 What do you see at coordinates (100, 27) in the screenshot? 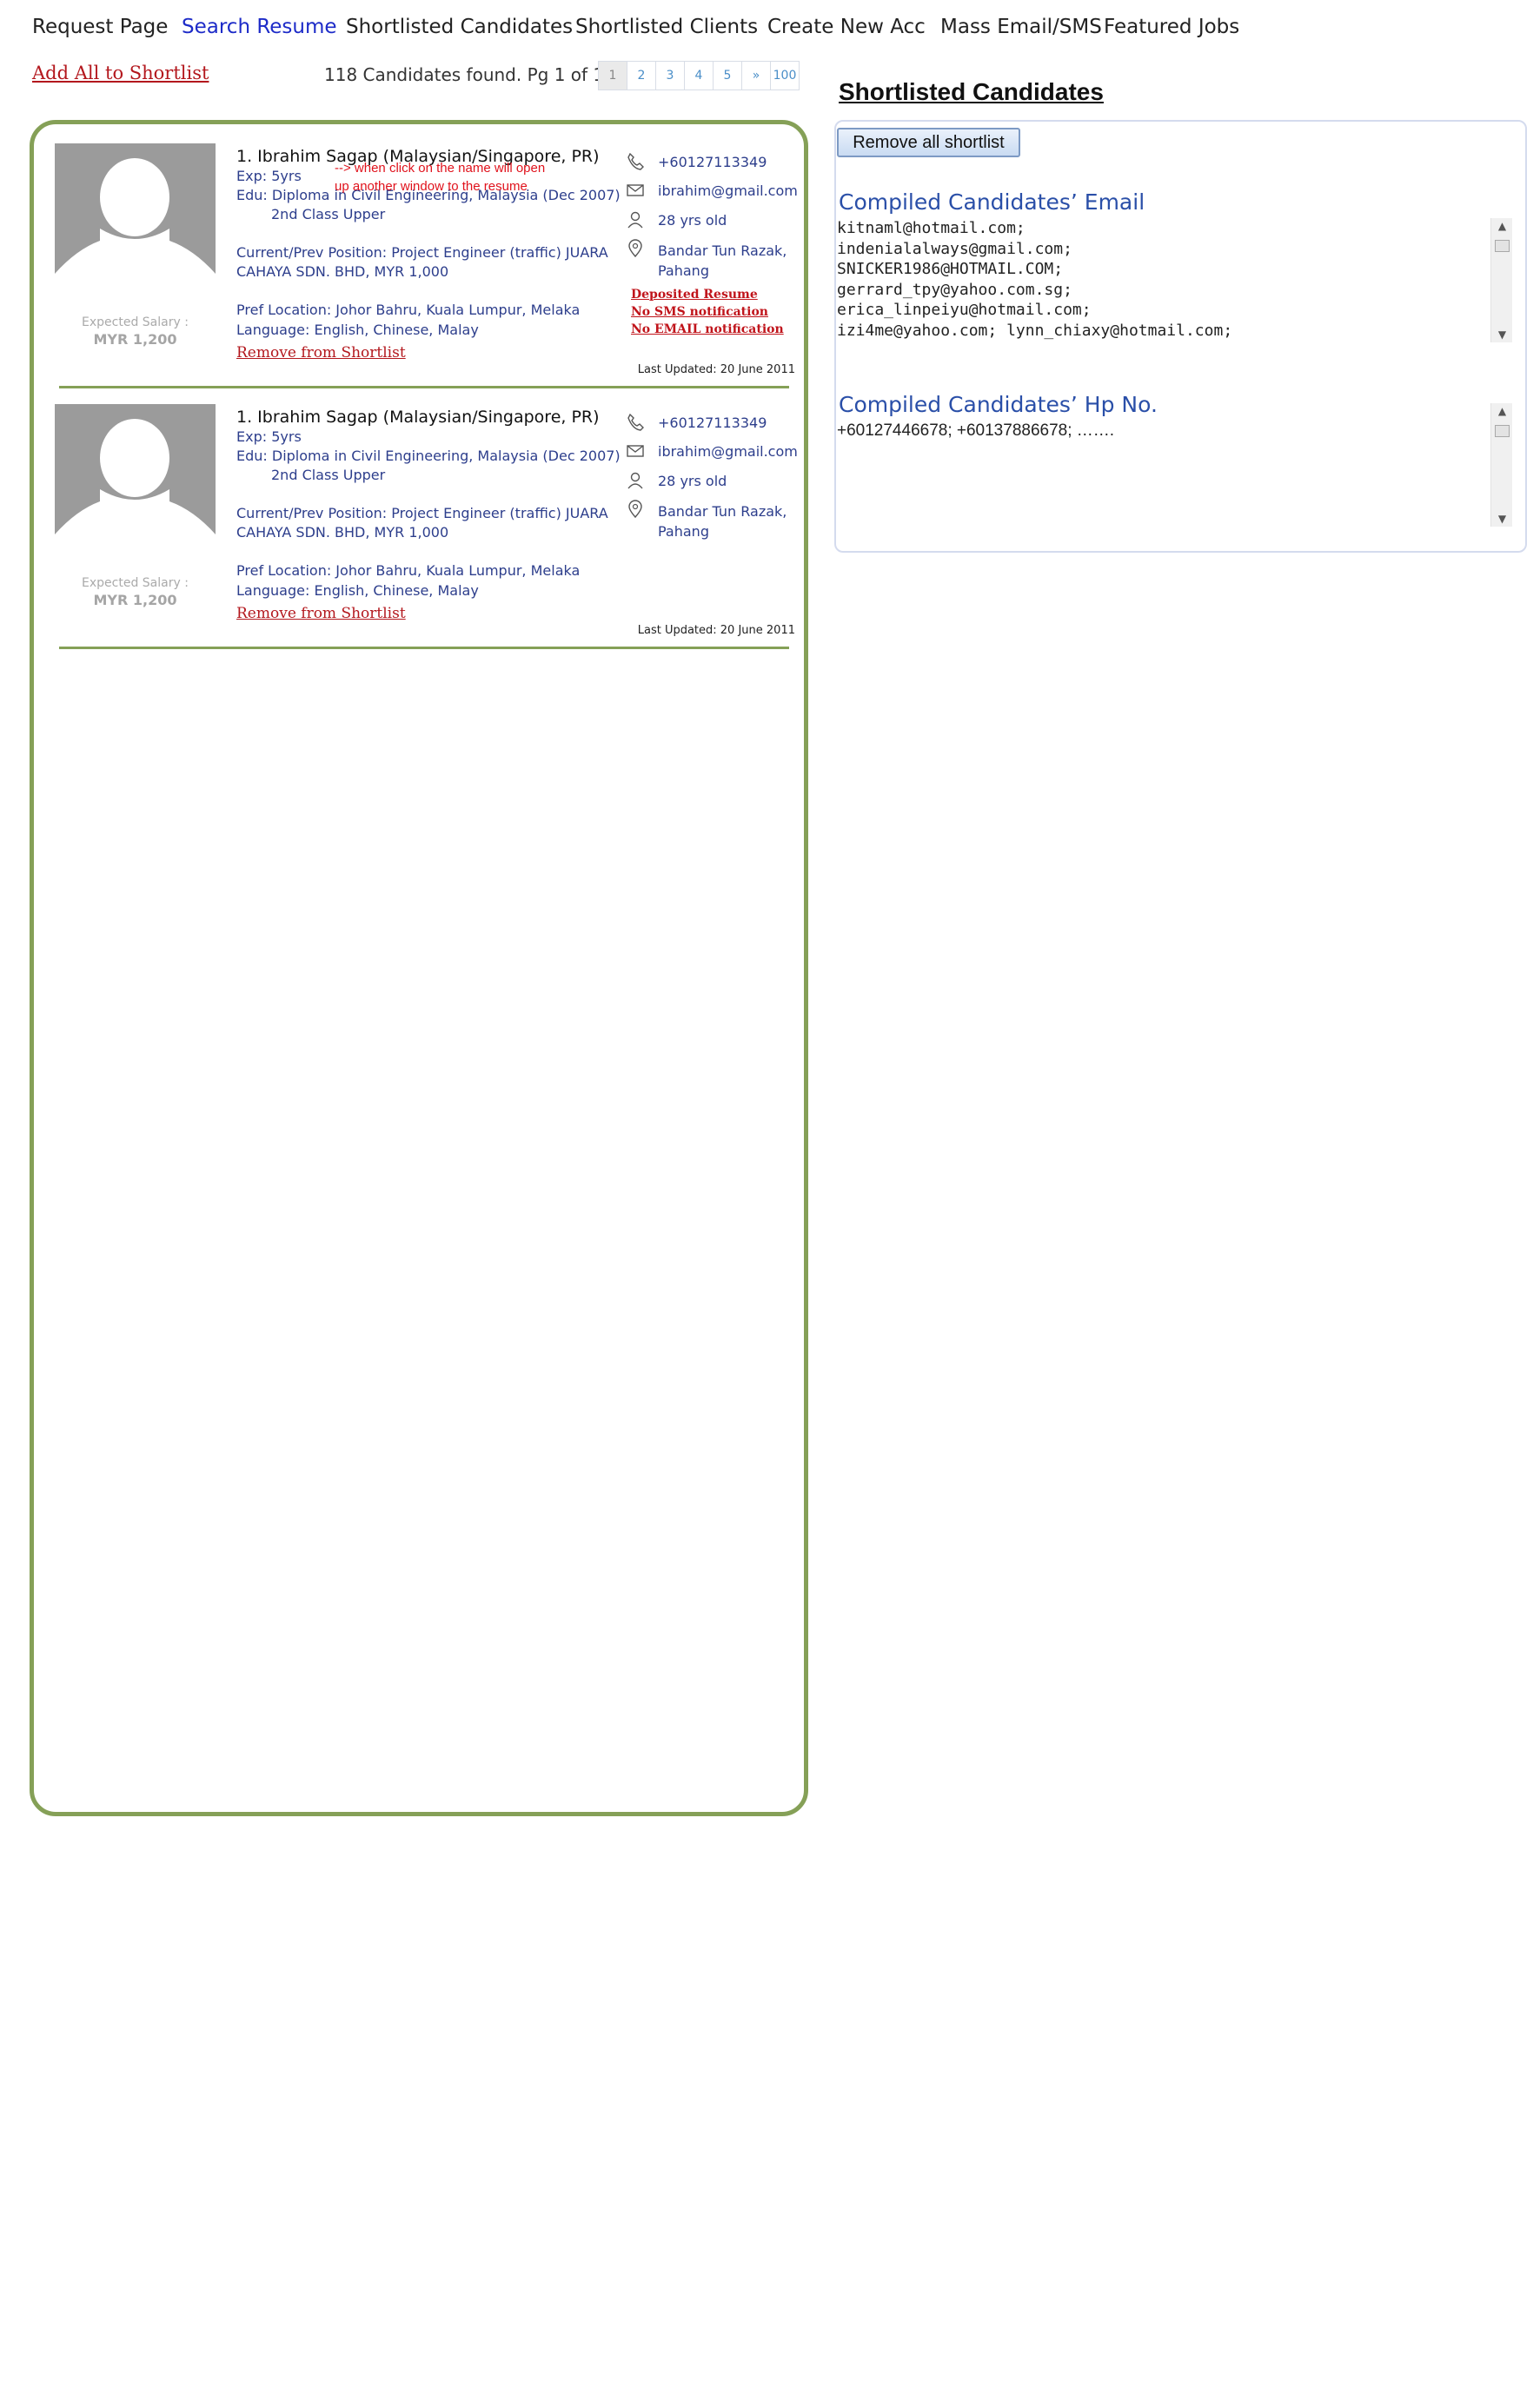
I see `nav-request-page: Request Page` at bounding box center [100, 27].